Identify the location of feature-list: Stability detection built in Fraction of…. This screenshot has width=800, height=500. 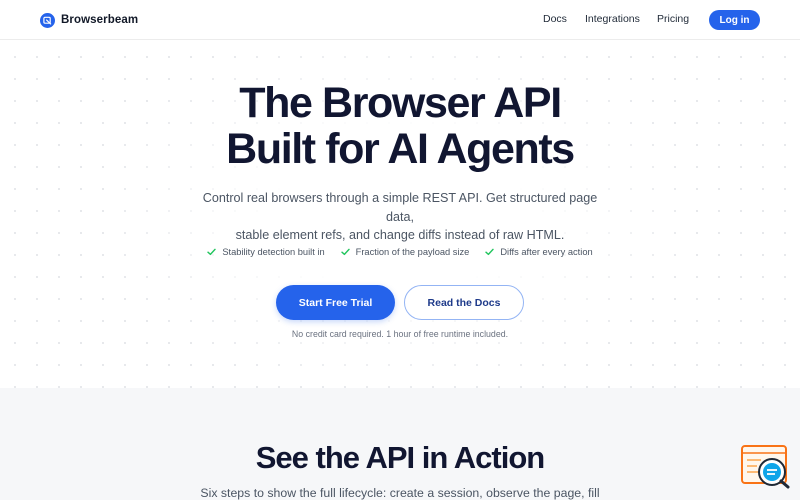
(400, 252).